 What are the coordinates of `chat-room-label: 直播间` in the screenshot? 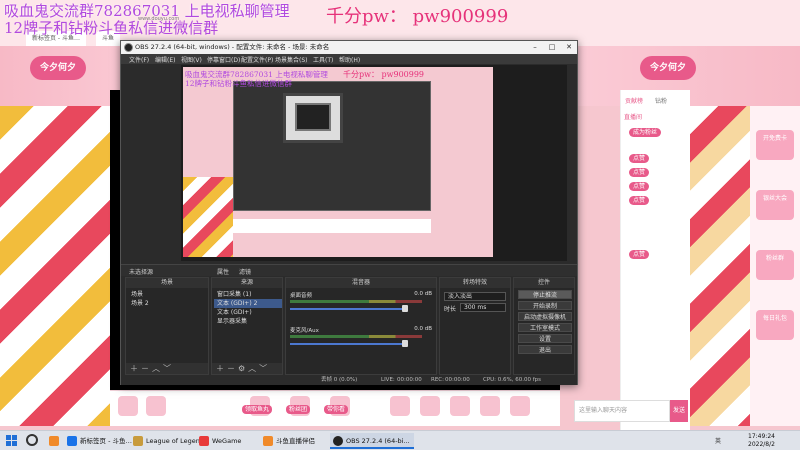 It's located at (633, 117).